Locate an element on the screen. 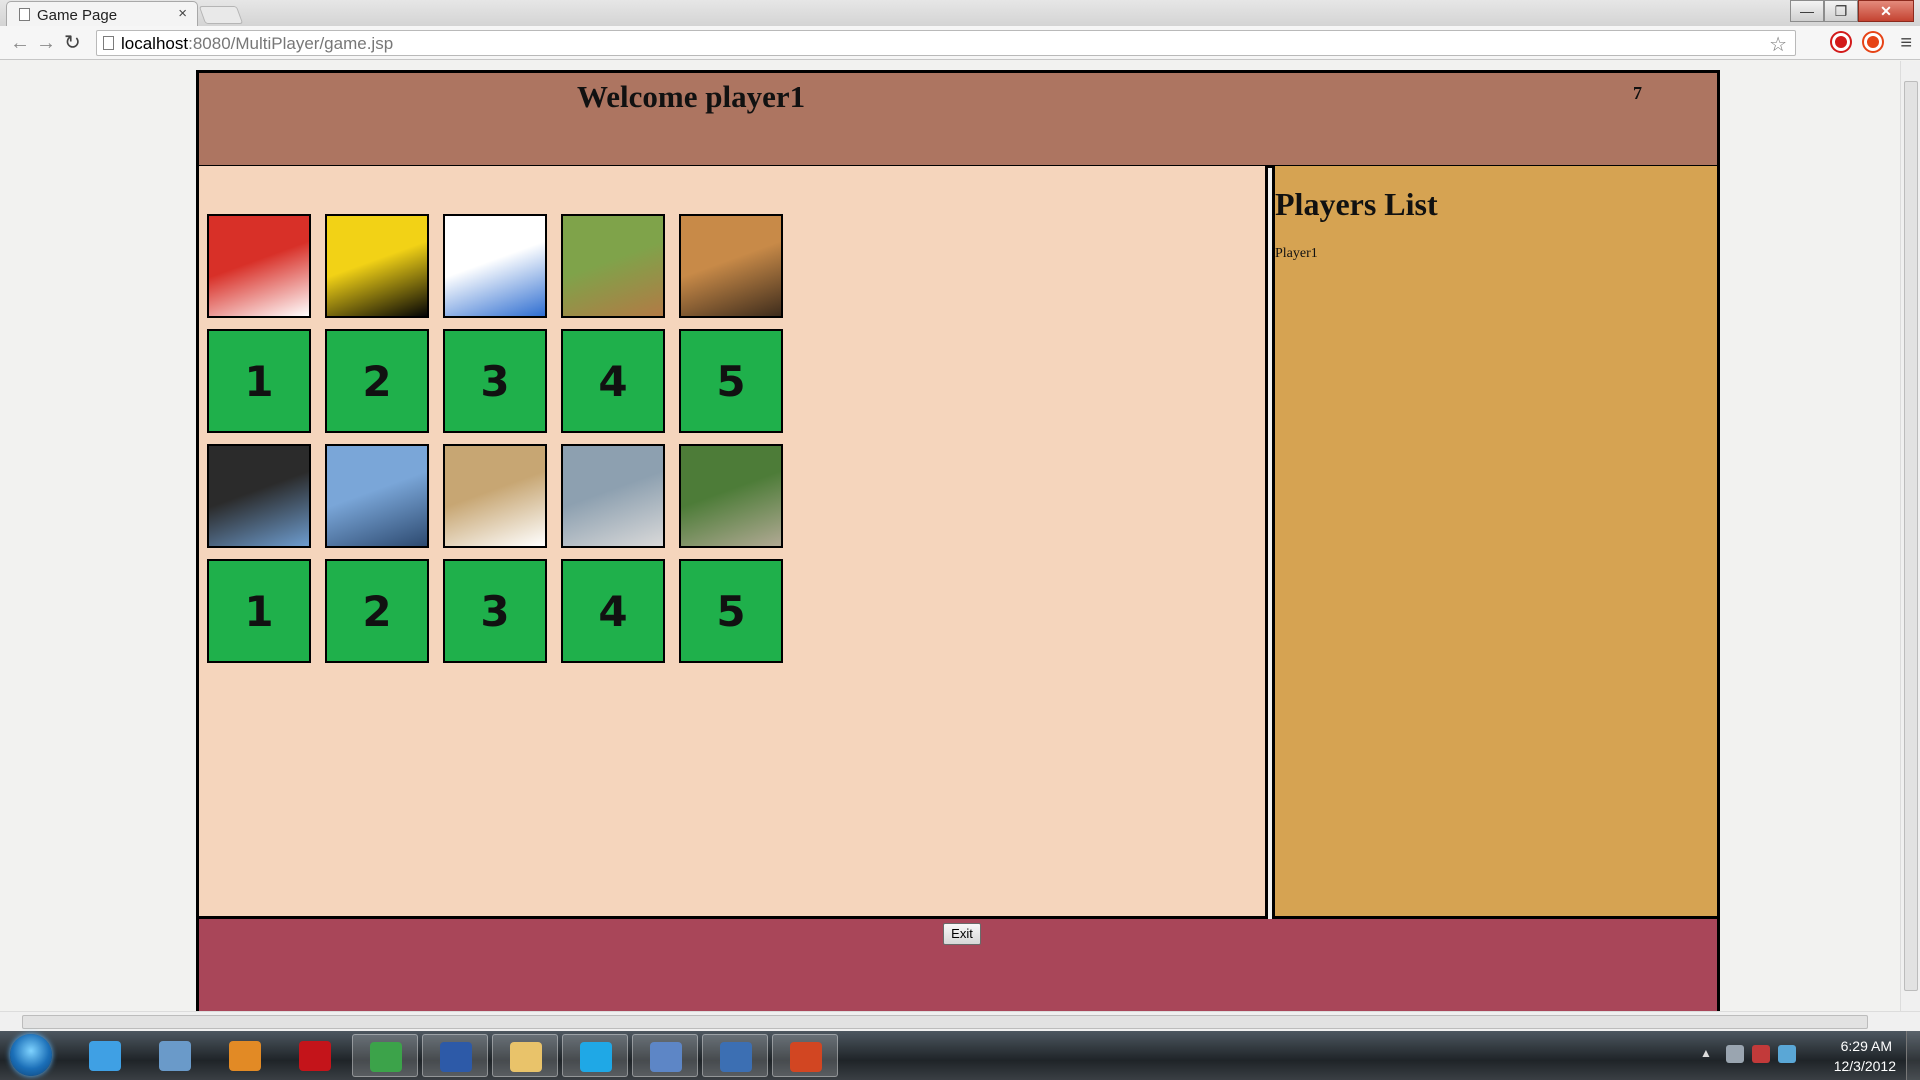 The image size is (1920, 1080). maximize-button: ❐ is located at coordinates (1841, 11).